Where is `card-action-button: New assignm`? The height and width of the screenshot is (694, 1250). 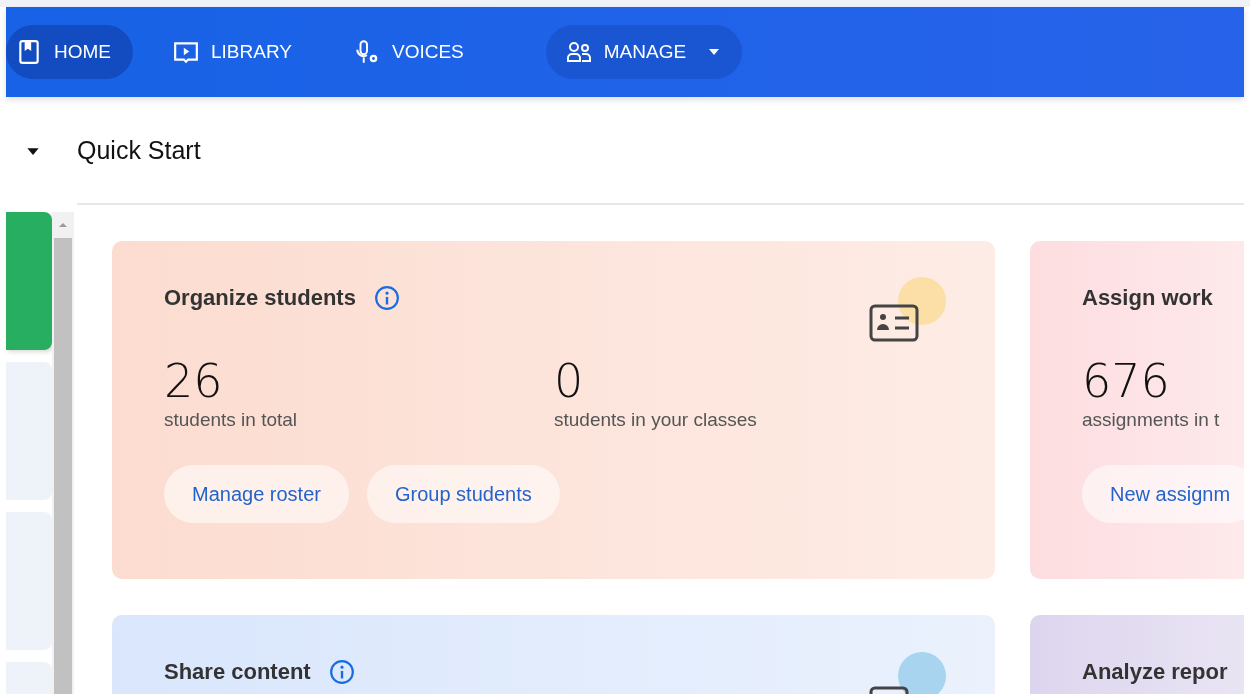
card-action-button: New assignm is located at coordinates (1163, 494).